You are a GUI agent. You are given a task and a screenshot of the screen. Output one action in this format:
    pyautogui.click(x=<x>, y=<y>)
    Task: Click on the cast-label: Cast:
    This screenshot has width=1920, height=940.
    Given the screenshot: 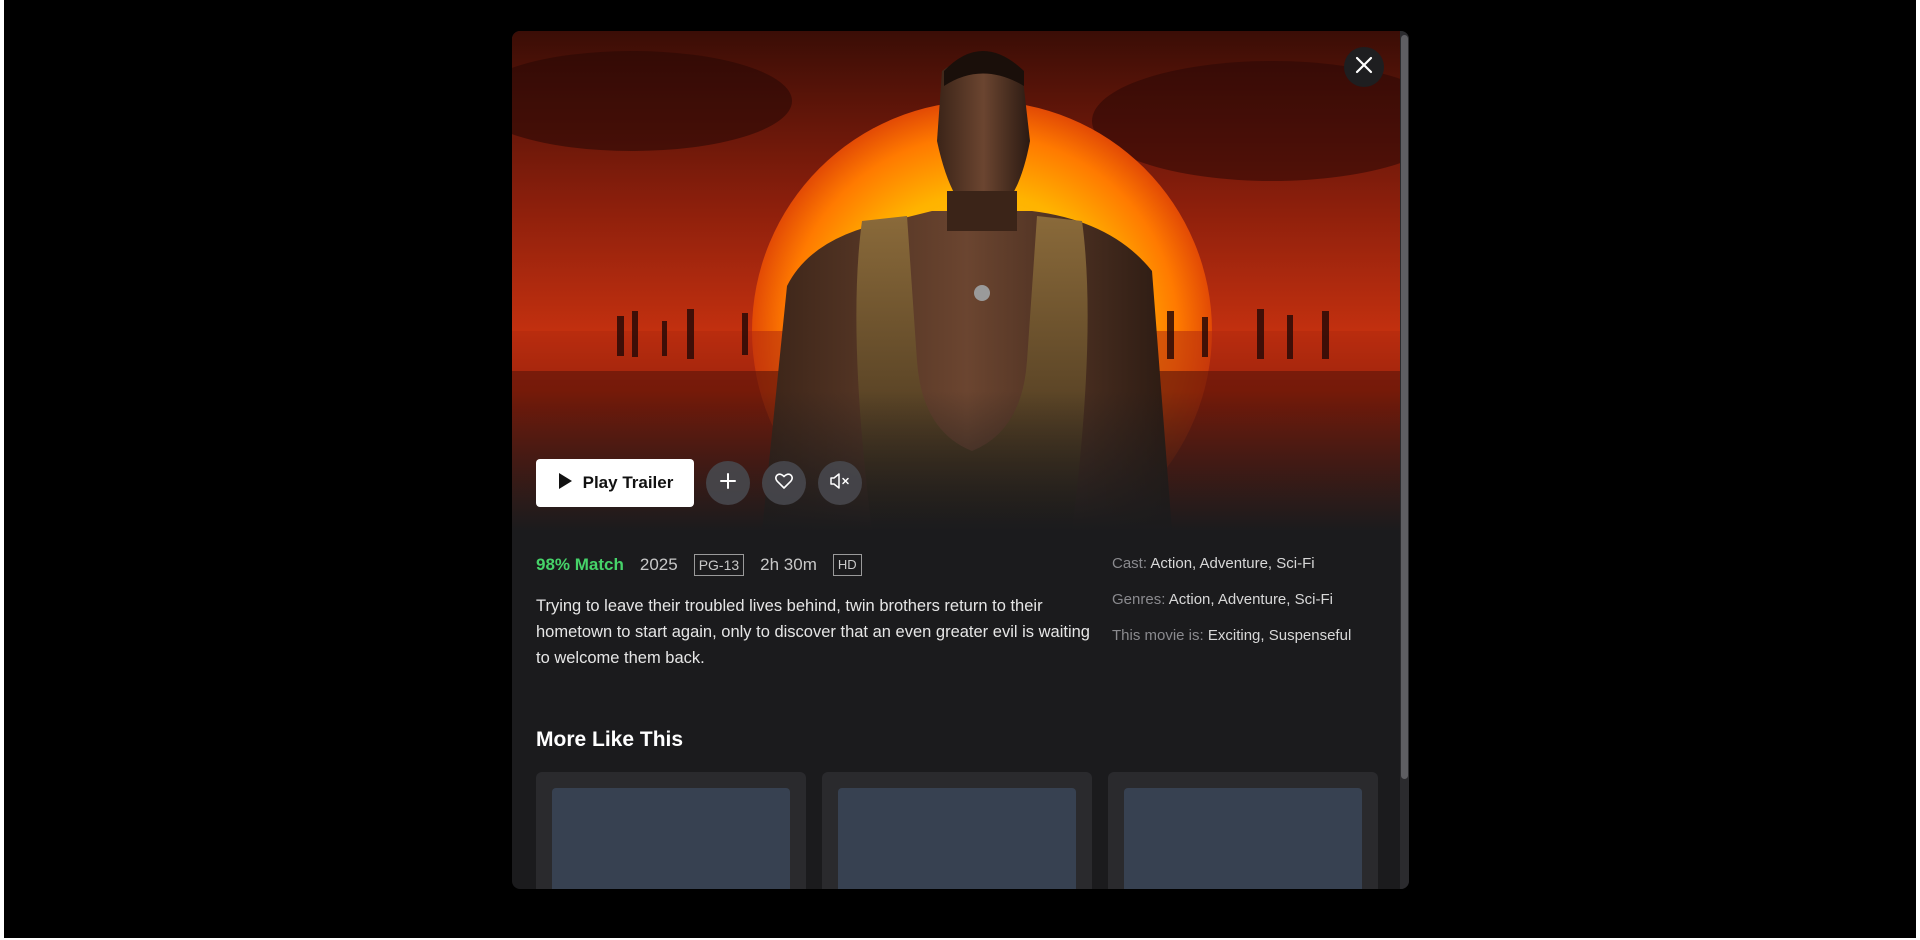 What is the action you would take?
    pyautogui.click(x=1130, y=563)
    